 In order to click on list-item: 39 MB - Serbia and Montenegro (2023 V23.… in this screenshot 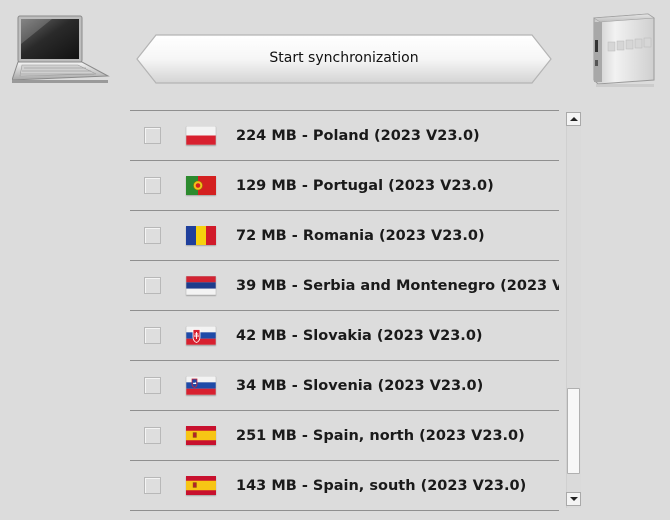, I will do `click(344, 286)`.